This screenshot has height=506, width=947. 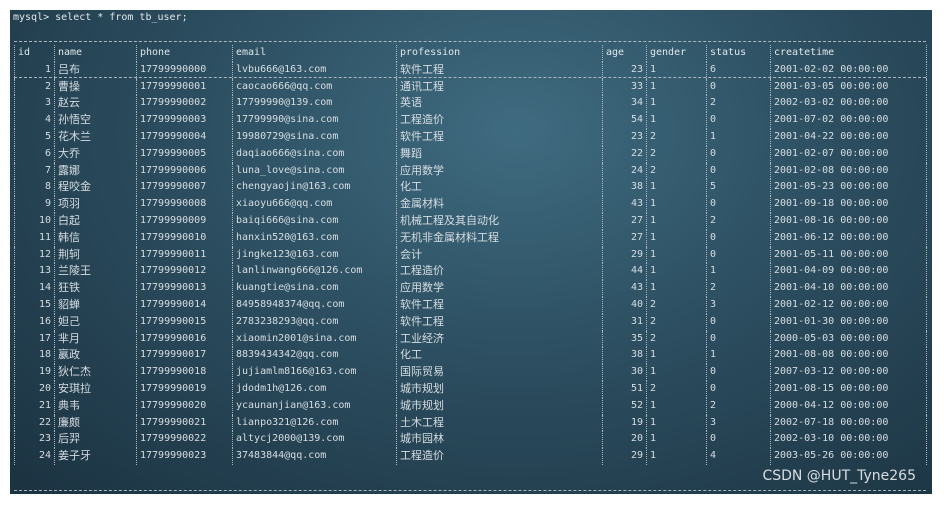 I want to click on cell-id: 6, so click(x=34, y=154).